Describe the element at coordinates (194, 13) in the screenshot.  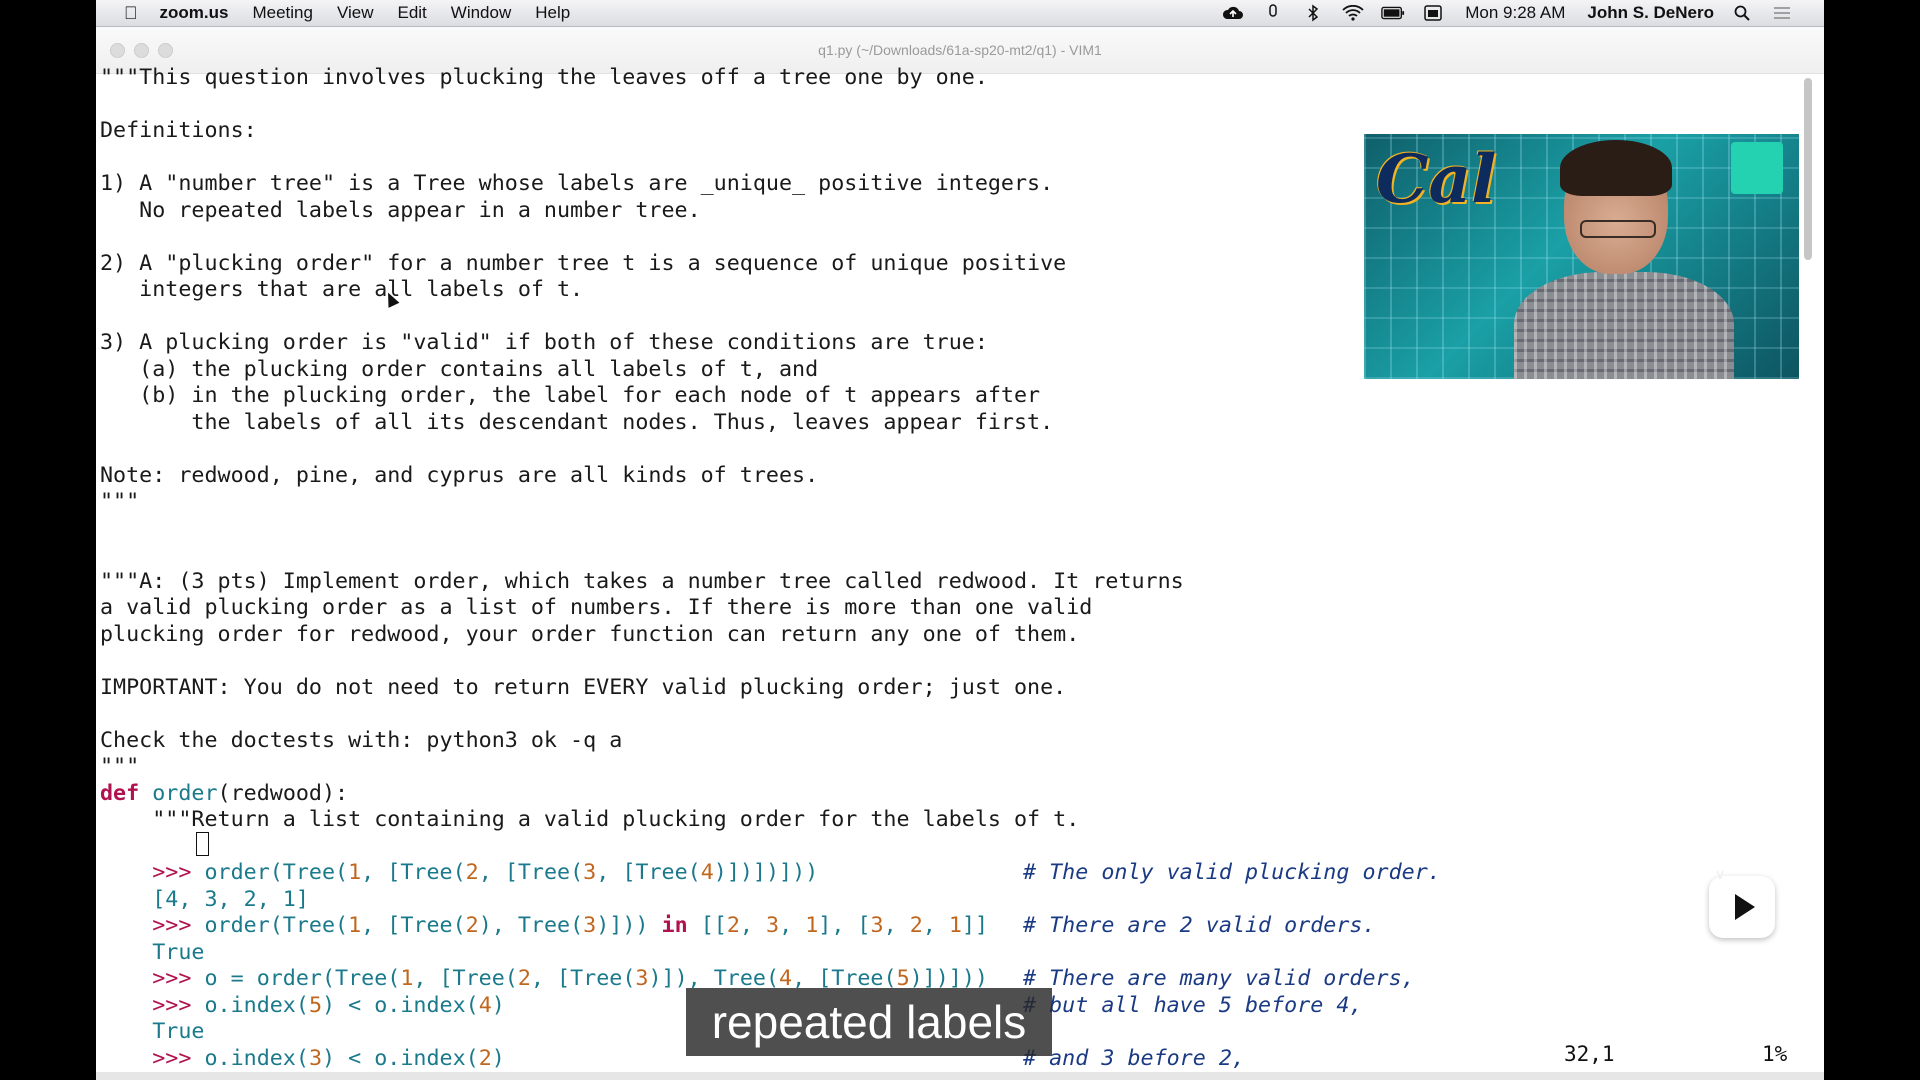
I see `menu-app-name: zoom.us` at that location.